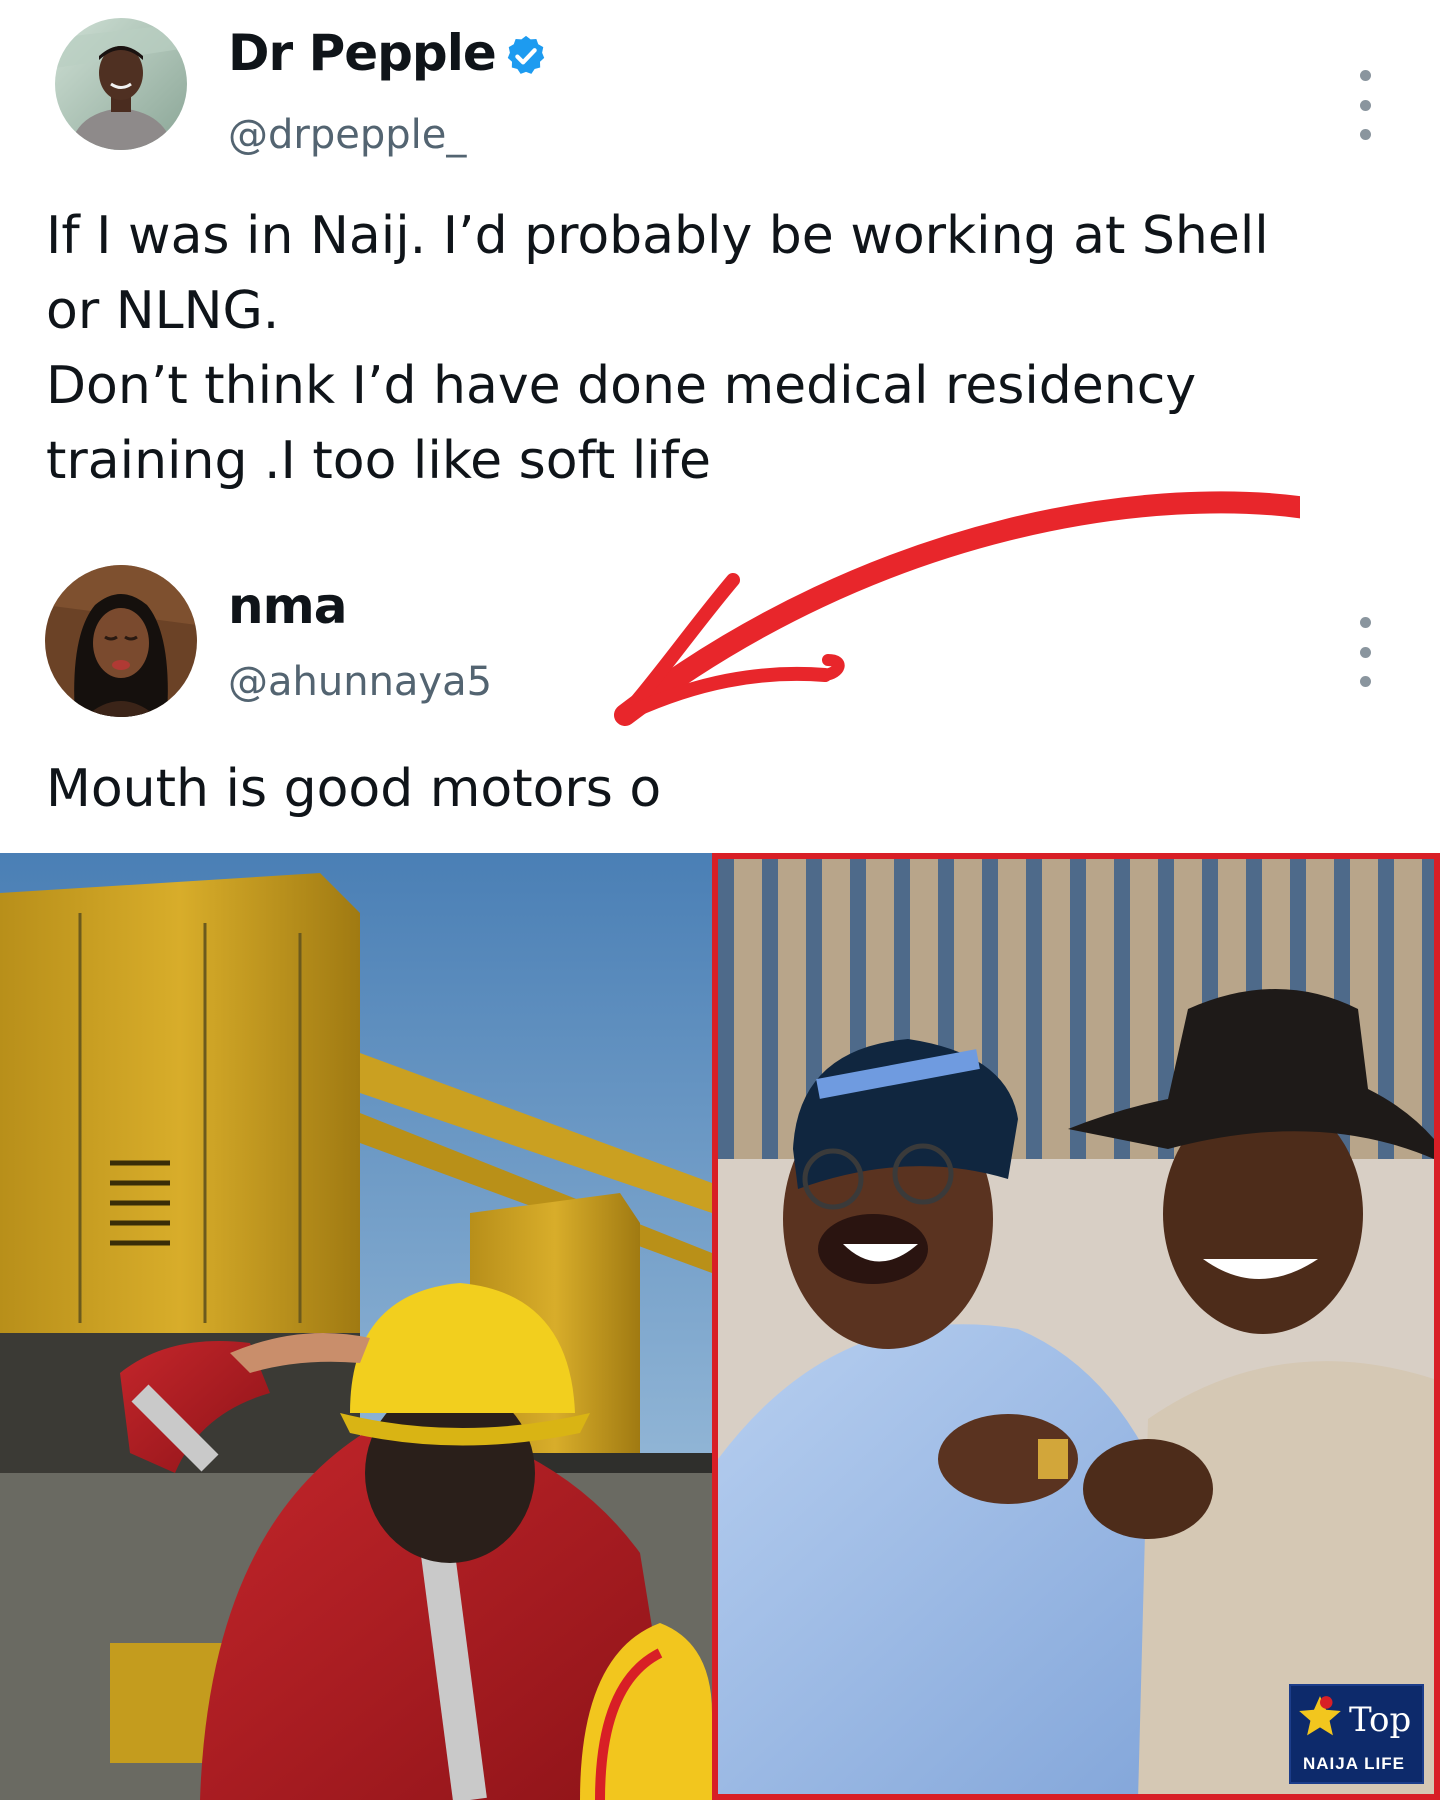 This screenshot has width=1440, height=1800. I want to click on top-naija-life-logo: Top NAIJA LIFE, so click(1356, 1734).